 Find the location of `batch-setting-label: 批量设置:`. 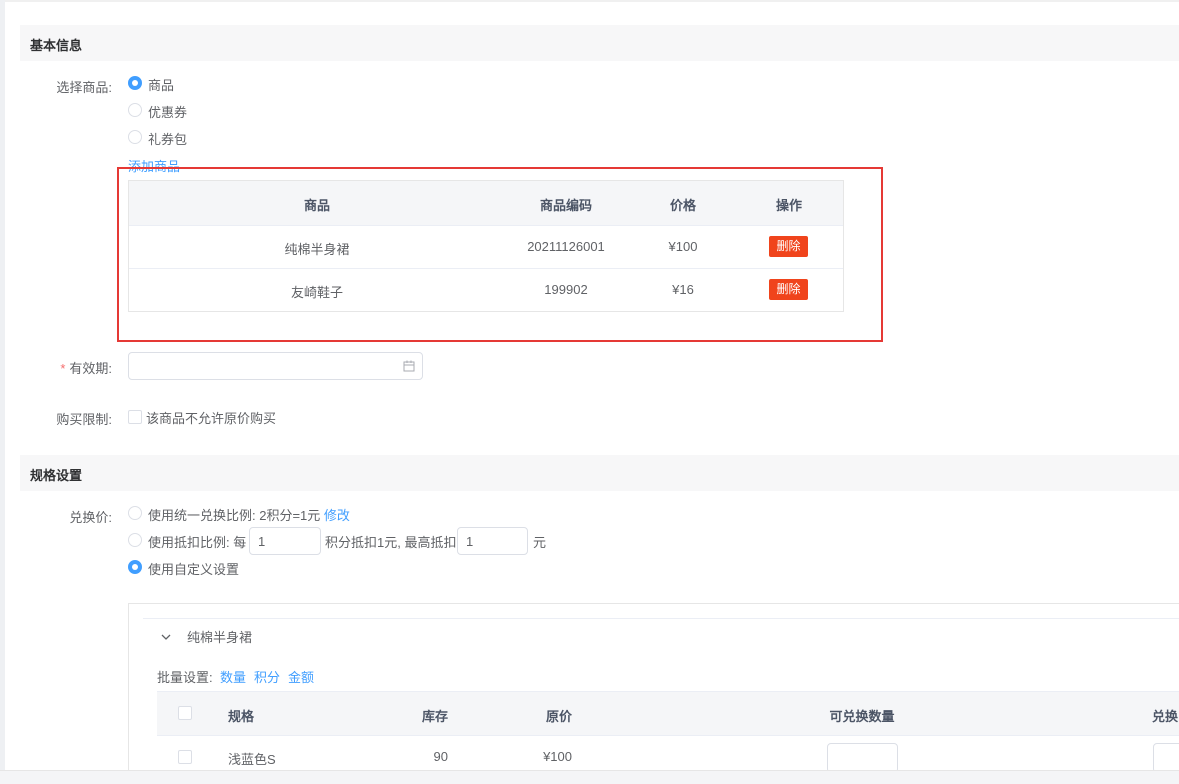

batch-setting-label: 批量设置: is located at coordinates (185, 677).